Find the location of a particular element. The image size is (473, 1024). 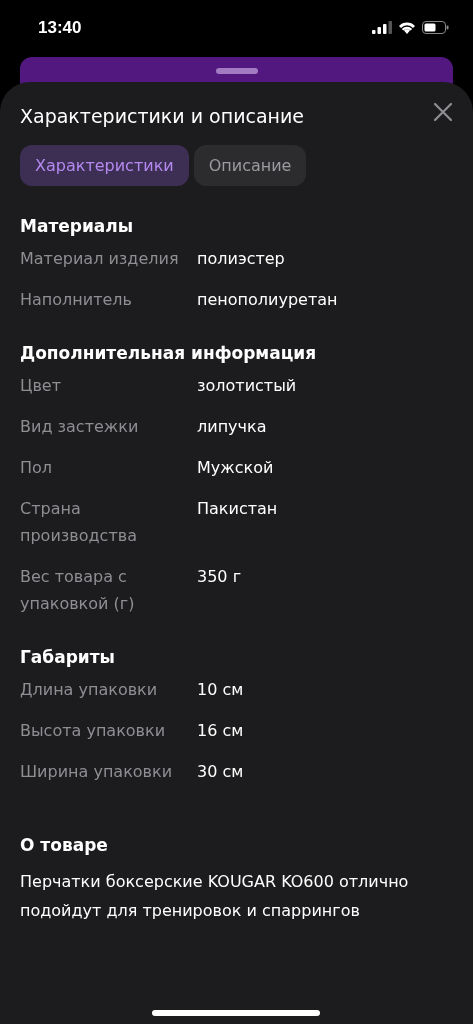

wifi-icon is located at coordinates (407, 27).